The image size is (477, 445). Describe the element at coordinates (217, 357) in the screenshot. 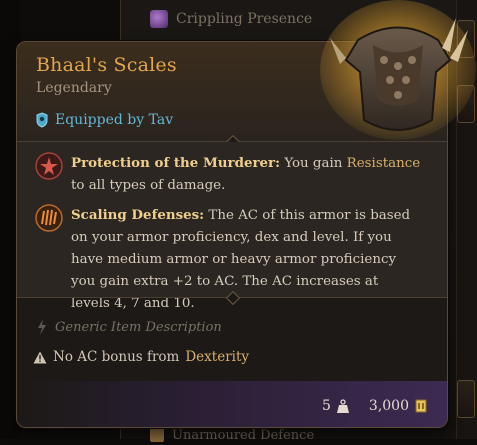

I see `dexterity-keyword: Dexterity` at that location.